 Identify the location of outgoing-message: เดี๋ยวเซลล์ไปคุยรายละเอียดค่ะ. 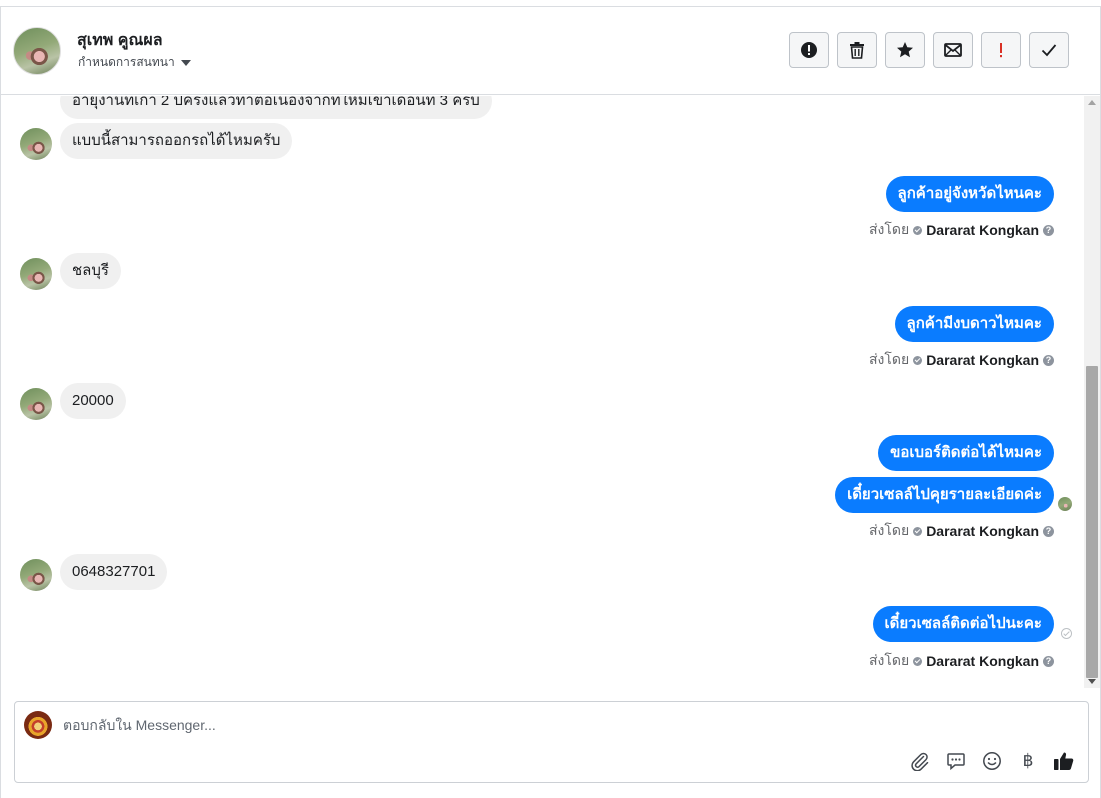
(944, 495).